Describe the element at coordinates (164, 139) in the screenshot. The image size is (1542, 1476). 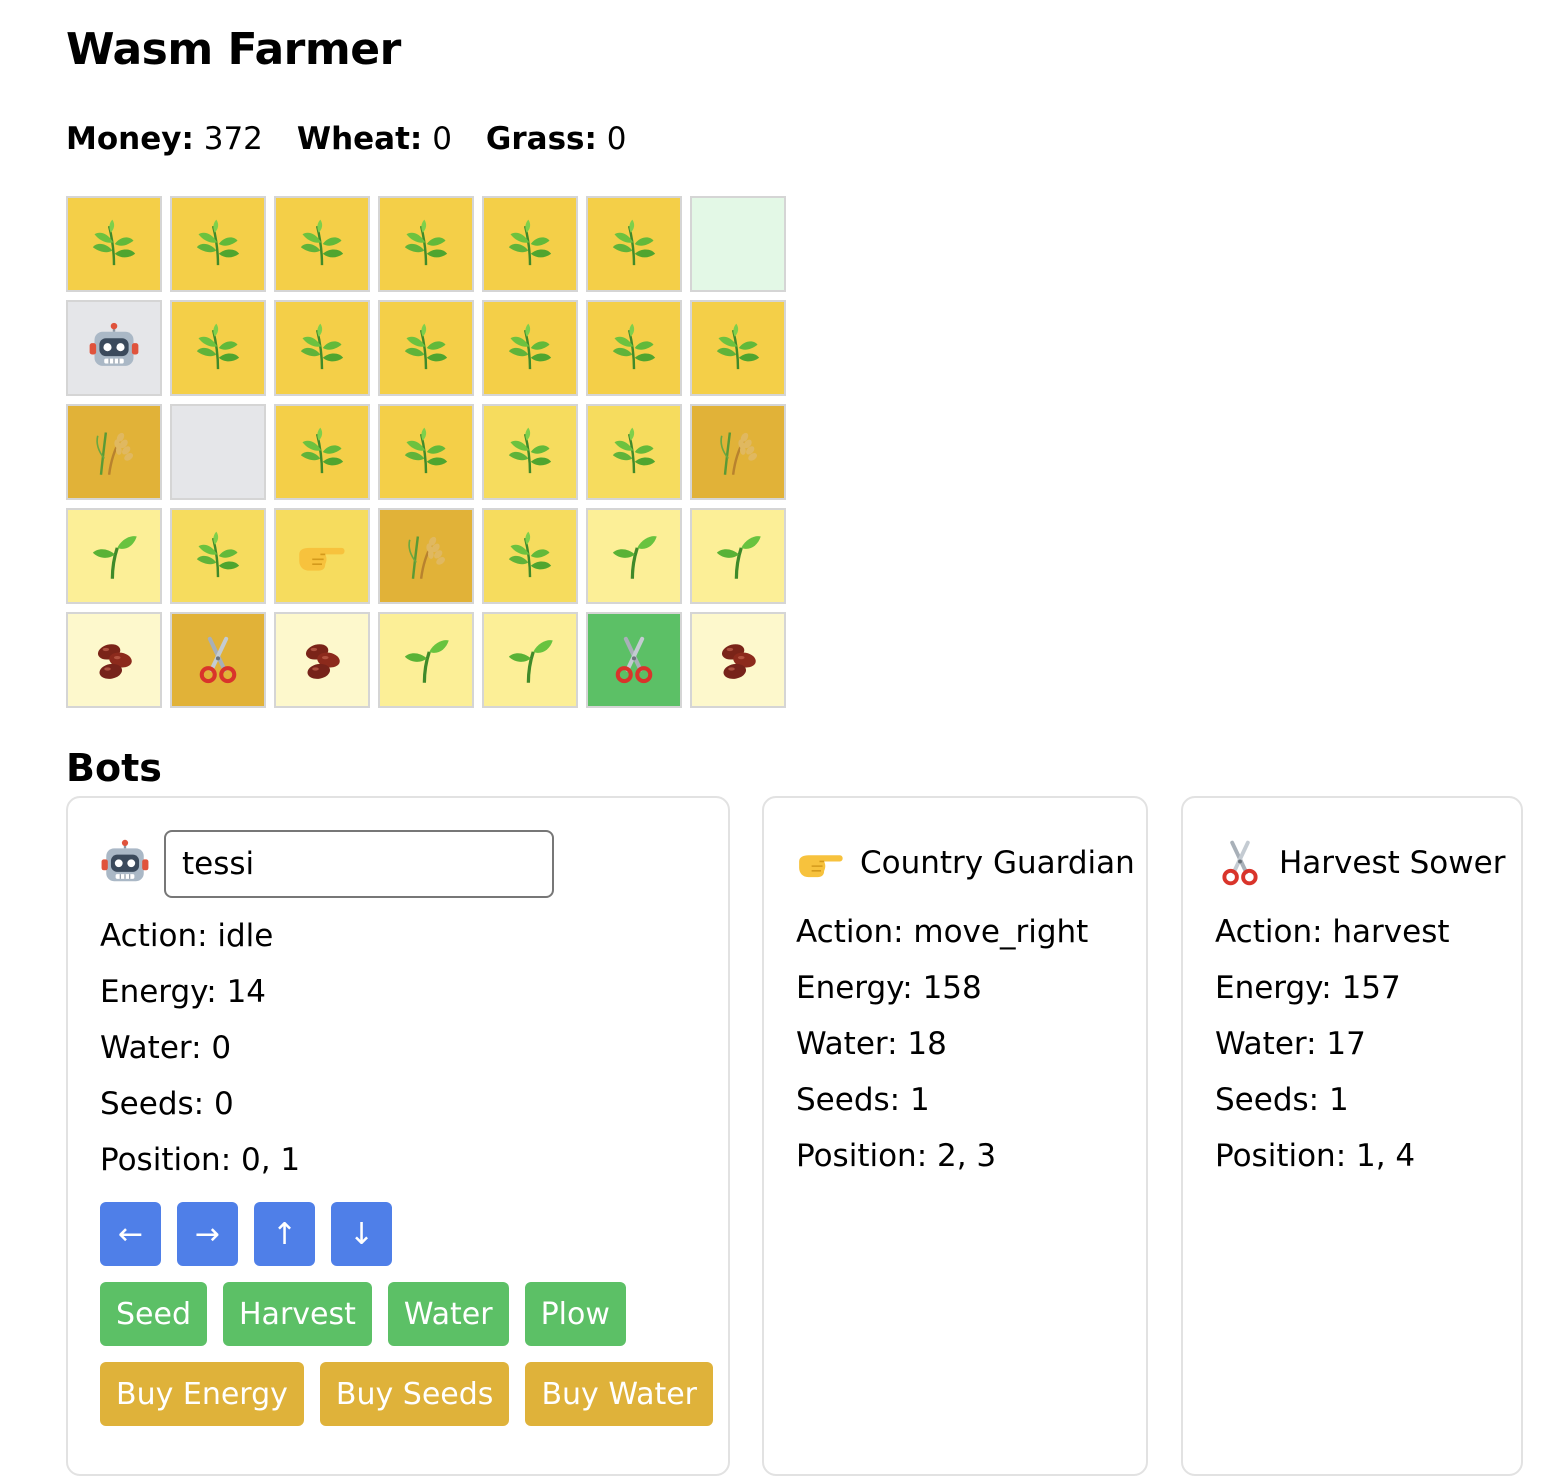
I see `money-stat: Money: 372` at that location.